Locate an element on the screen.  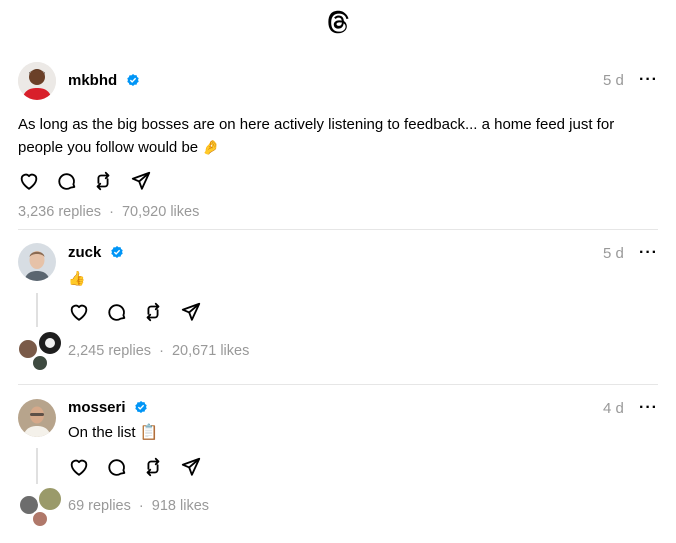
threads-logo-icon is located at coordinates (338, 22).